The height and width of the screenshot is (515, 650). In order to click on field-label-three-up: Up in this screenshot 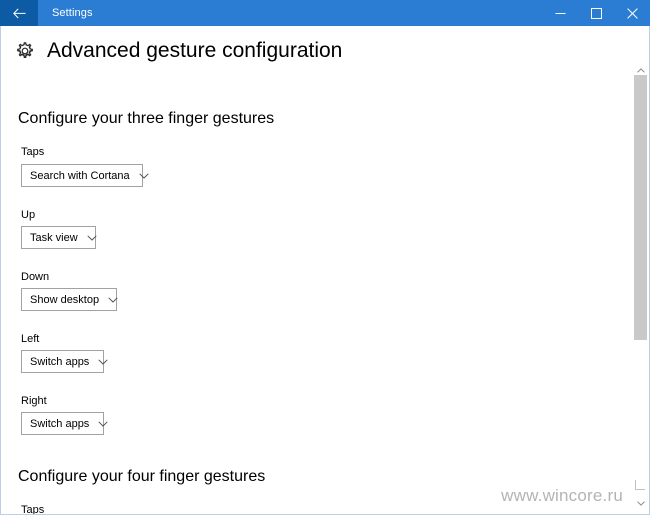, I will do `click(28, 215)`.